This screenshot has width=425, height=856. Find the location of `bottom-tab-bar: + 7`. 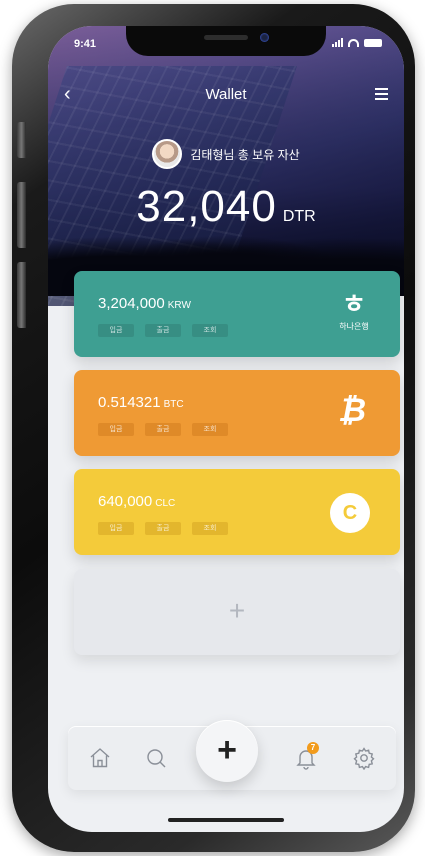

bottom-tab-bar: + 7 is located at coordinates (232, 755).